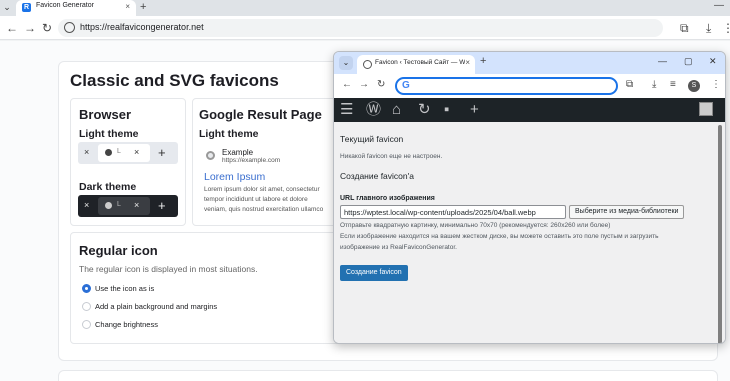 This screenshot has height=381, width=730. I want to click on user-avatar, so click(706, 109).